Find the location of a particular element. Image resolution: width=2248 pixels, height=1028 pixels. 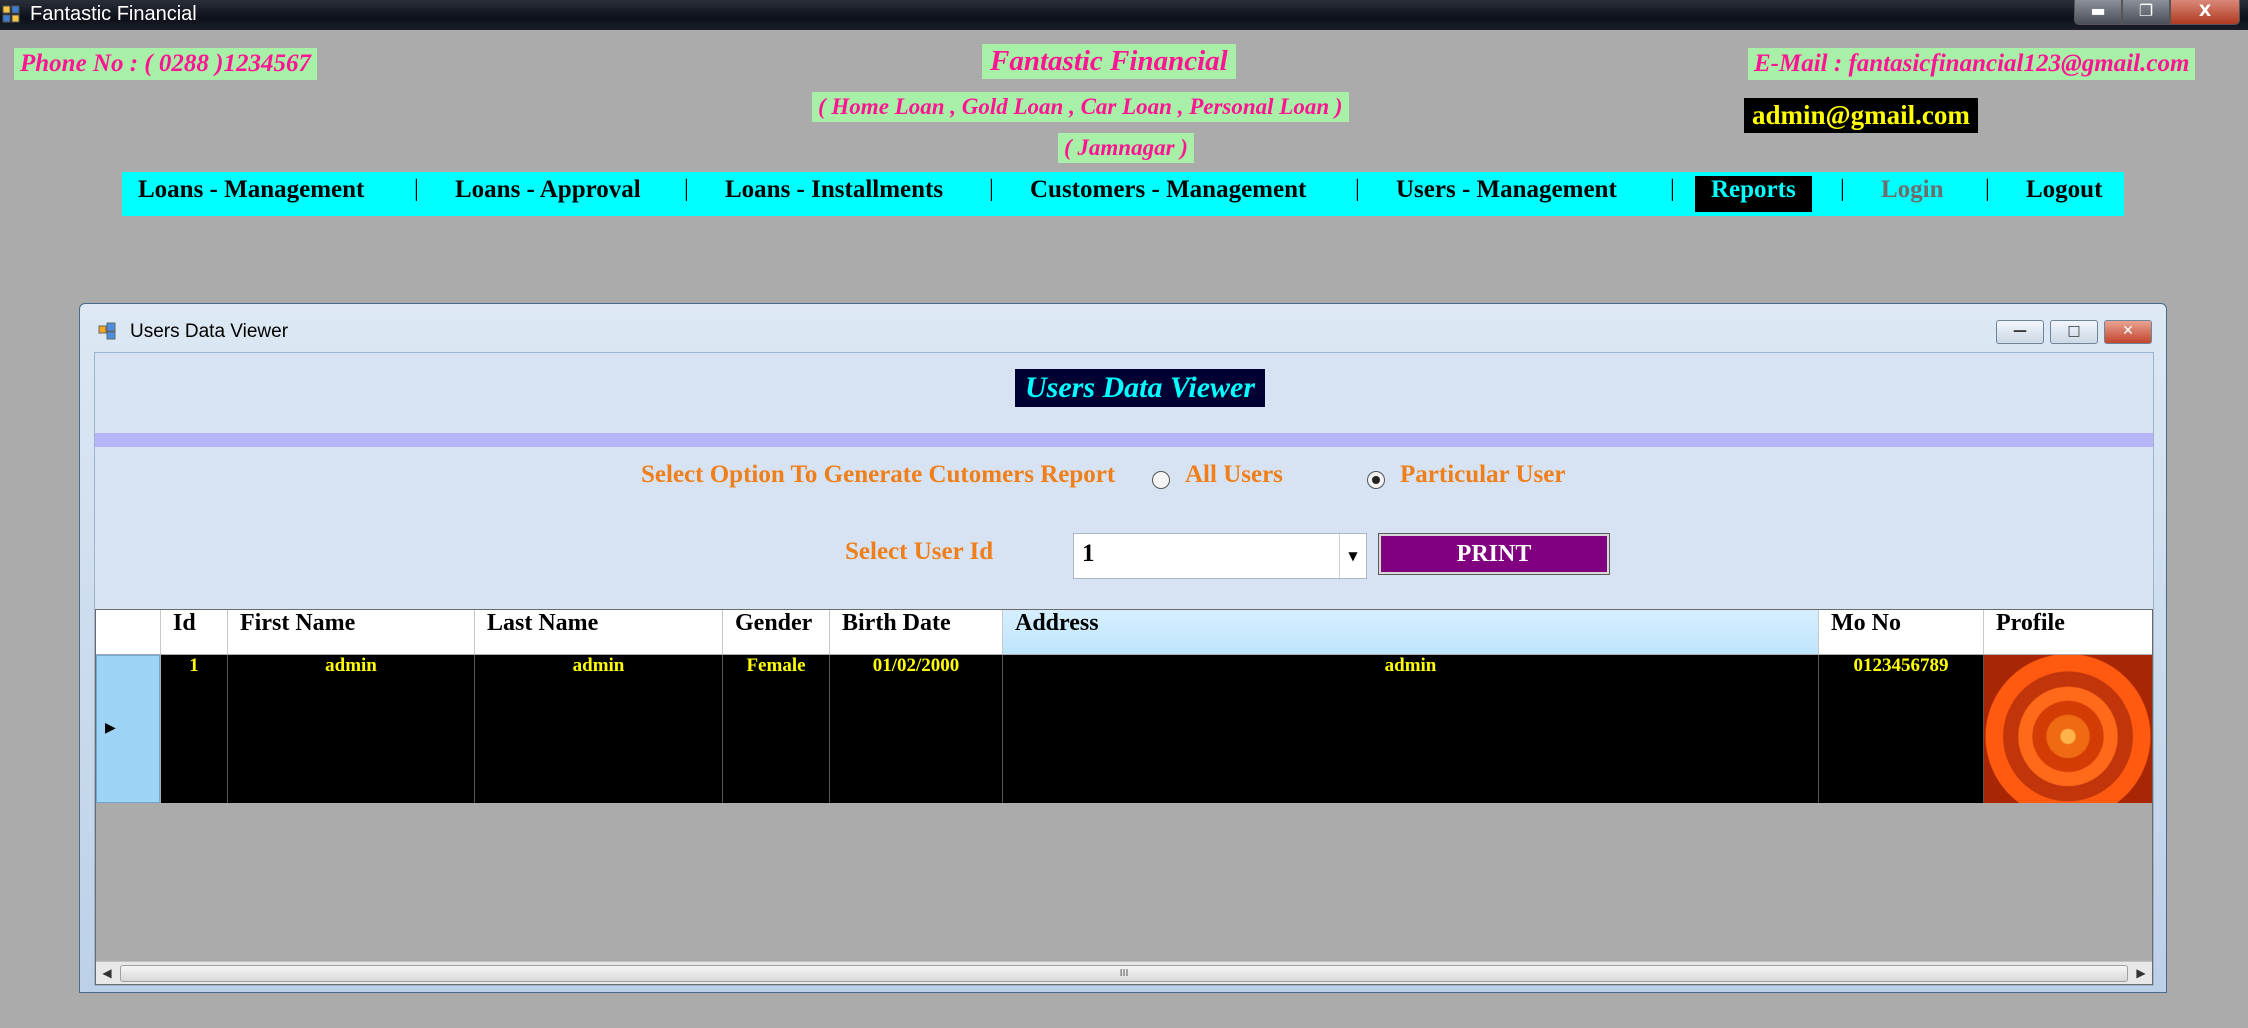

window-controls: ▬ ❐ X is located at coordinates (2157, 12).